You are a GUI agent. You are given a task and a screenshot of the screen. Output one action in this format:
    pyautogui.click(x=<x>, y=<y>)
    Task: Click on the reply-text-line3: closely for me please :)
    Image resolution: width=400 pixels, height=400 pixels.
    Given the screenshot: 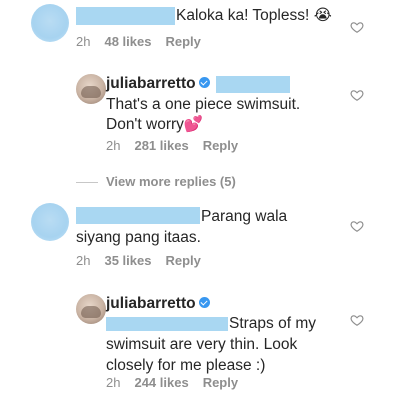 What is the action you would take?
    pyautogui.click(x=186, y=365)
    